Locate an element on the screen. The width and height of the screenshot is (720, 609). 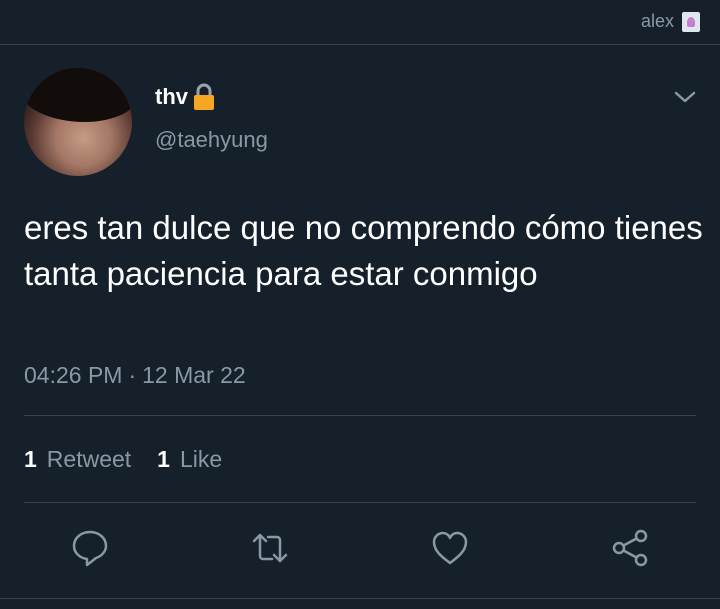
like-count: 1 is located at coordinates (163, 459).